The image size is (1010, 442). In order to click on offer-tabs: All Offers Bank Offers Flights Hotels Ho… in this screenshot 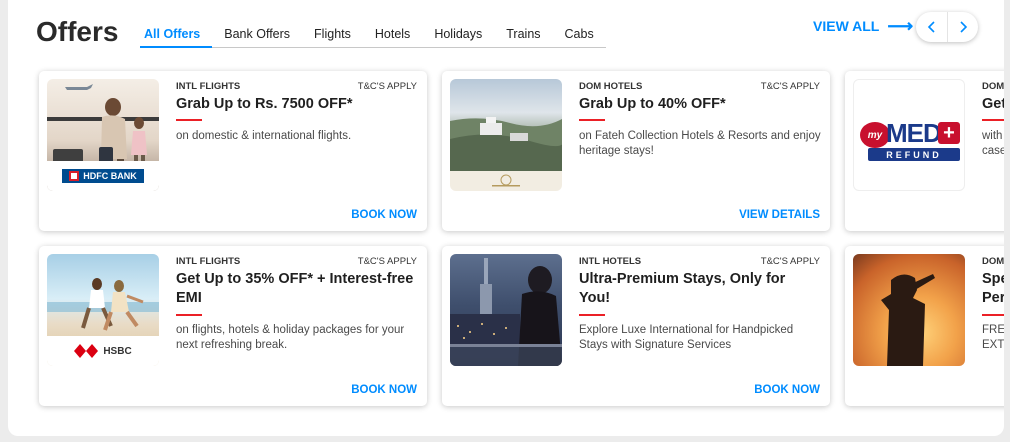, I will do `click(373, 37)`.